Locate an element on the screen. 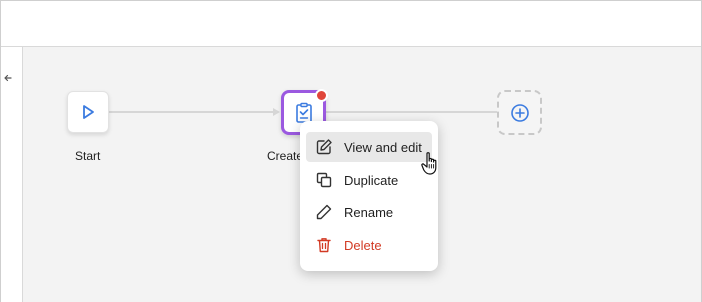  connector-create-add is located at coordinates (411, 112).